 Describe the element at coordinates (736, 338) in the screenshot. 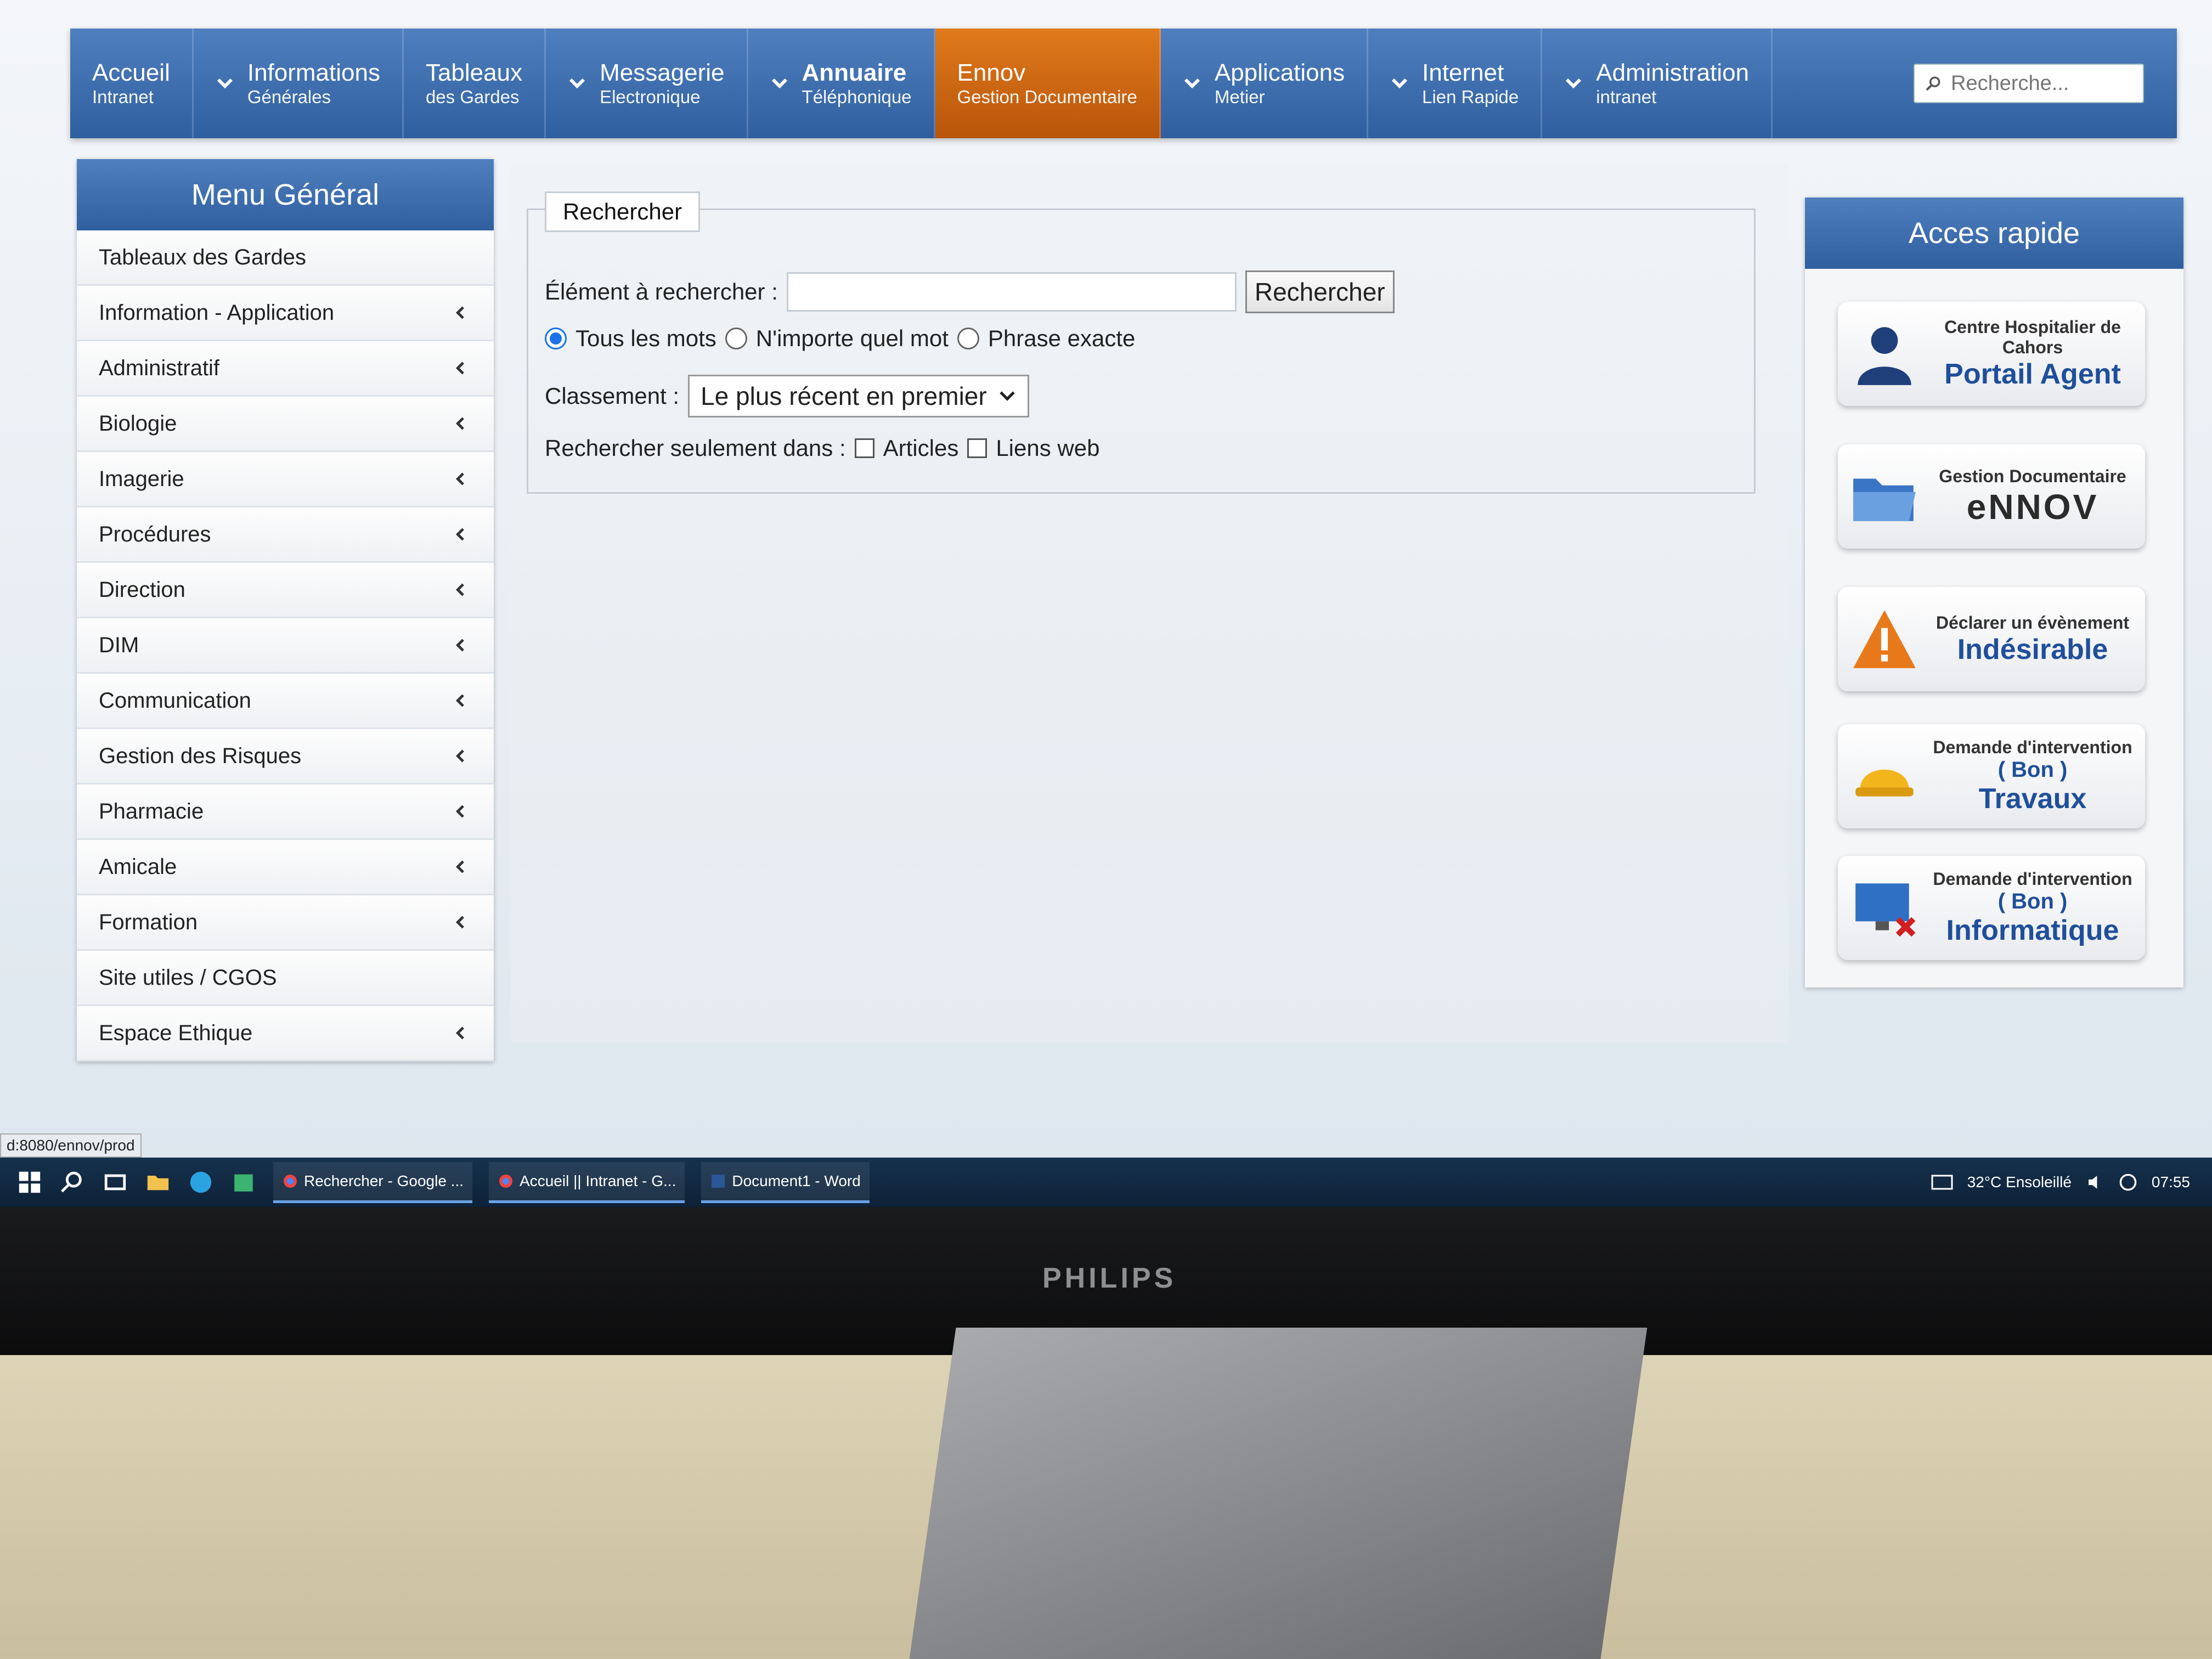

I see `radio-nimporte-quel-mot` at that location.